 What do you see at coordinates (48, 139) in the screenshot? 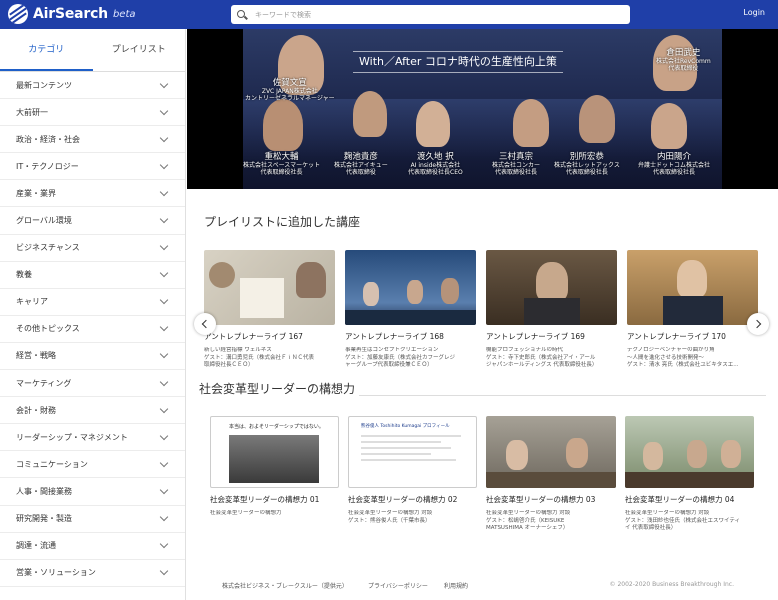
I see `category-label: 政治・経済・社会` at bounding box center [48, 139].